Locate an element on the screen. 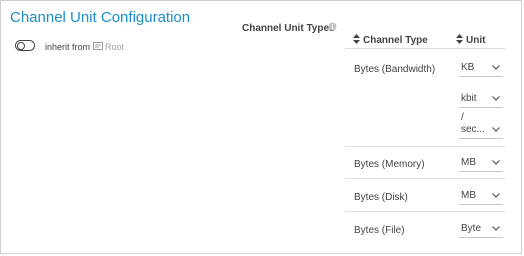 The image size is (524, 256). channel-unit-types-label: Channel Unit Types is located at coordinates (288, 28).